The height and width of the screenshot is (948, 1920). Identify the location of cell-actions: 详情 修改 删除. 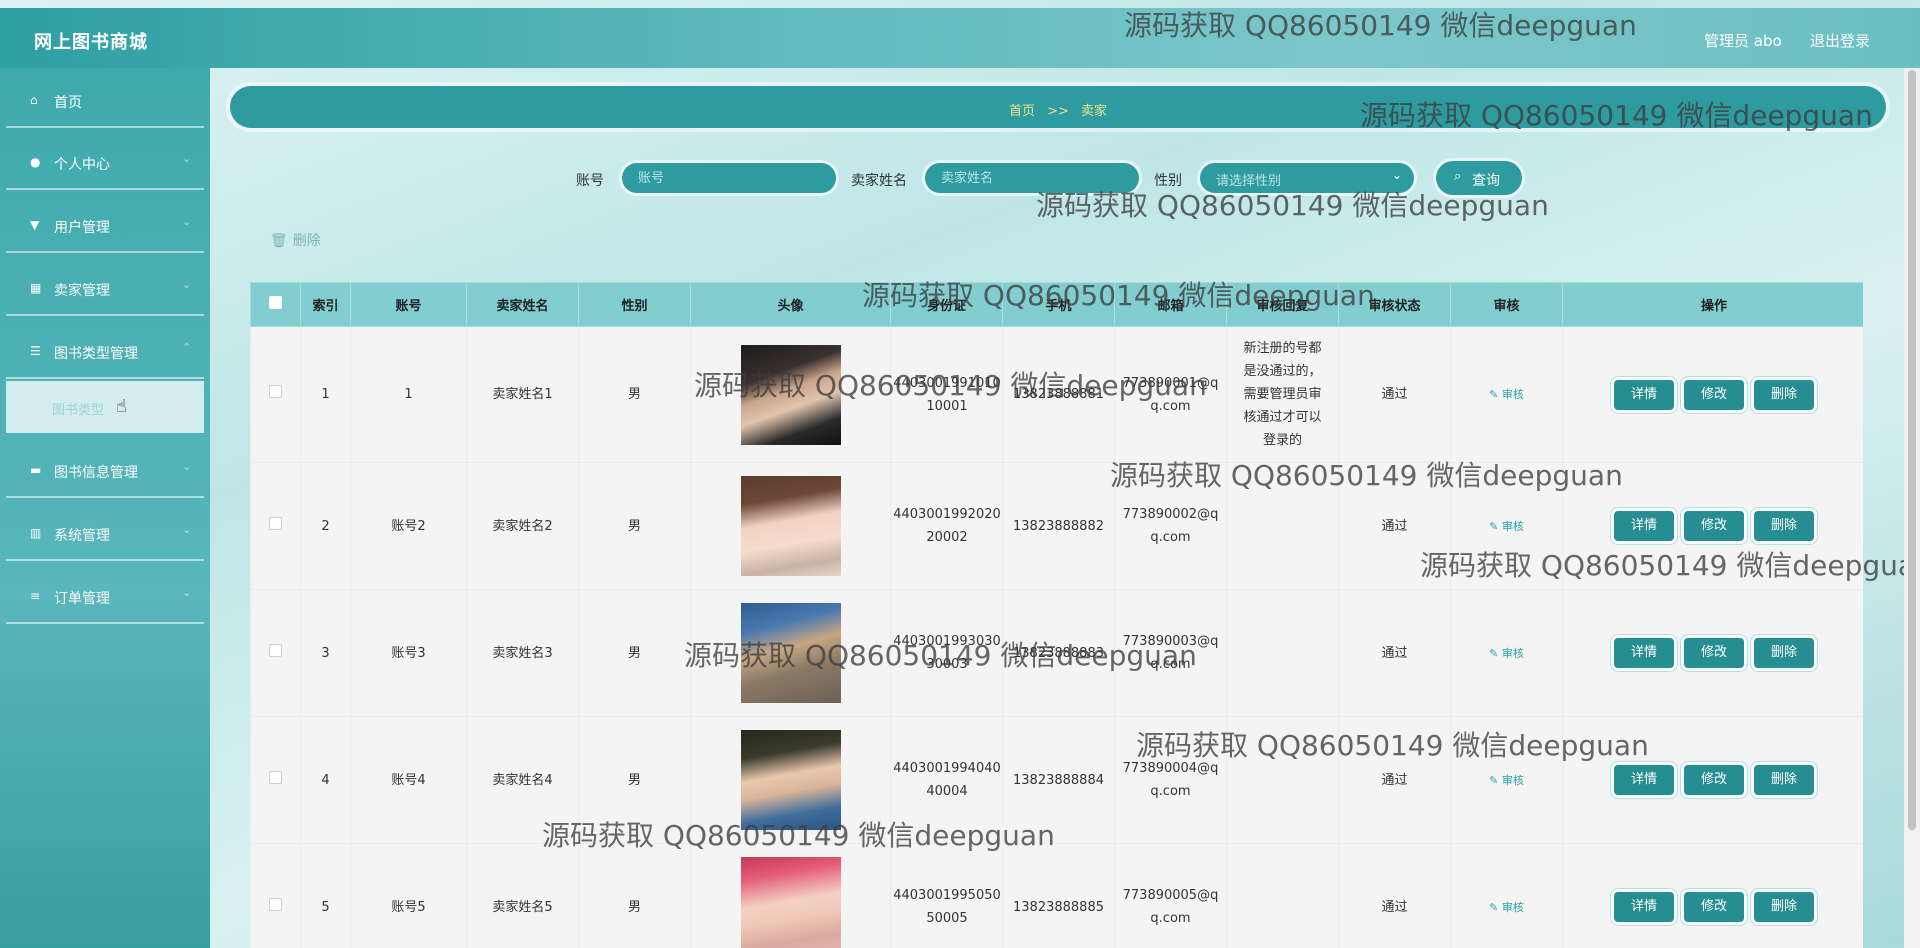
(1712, 895).